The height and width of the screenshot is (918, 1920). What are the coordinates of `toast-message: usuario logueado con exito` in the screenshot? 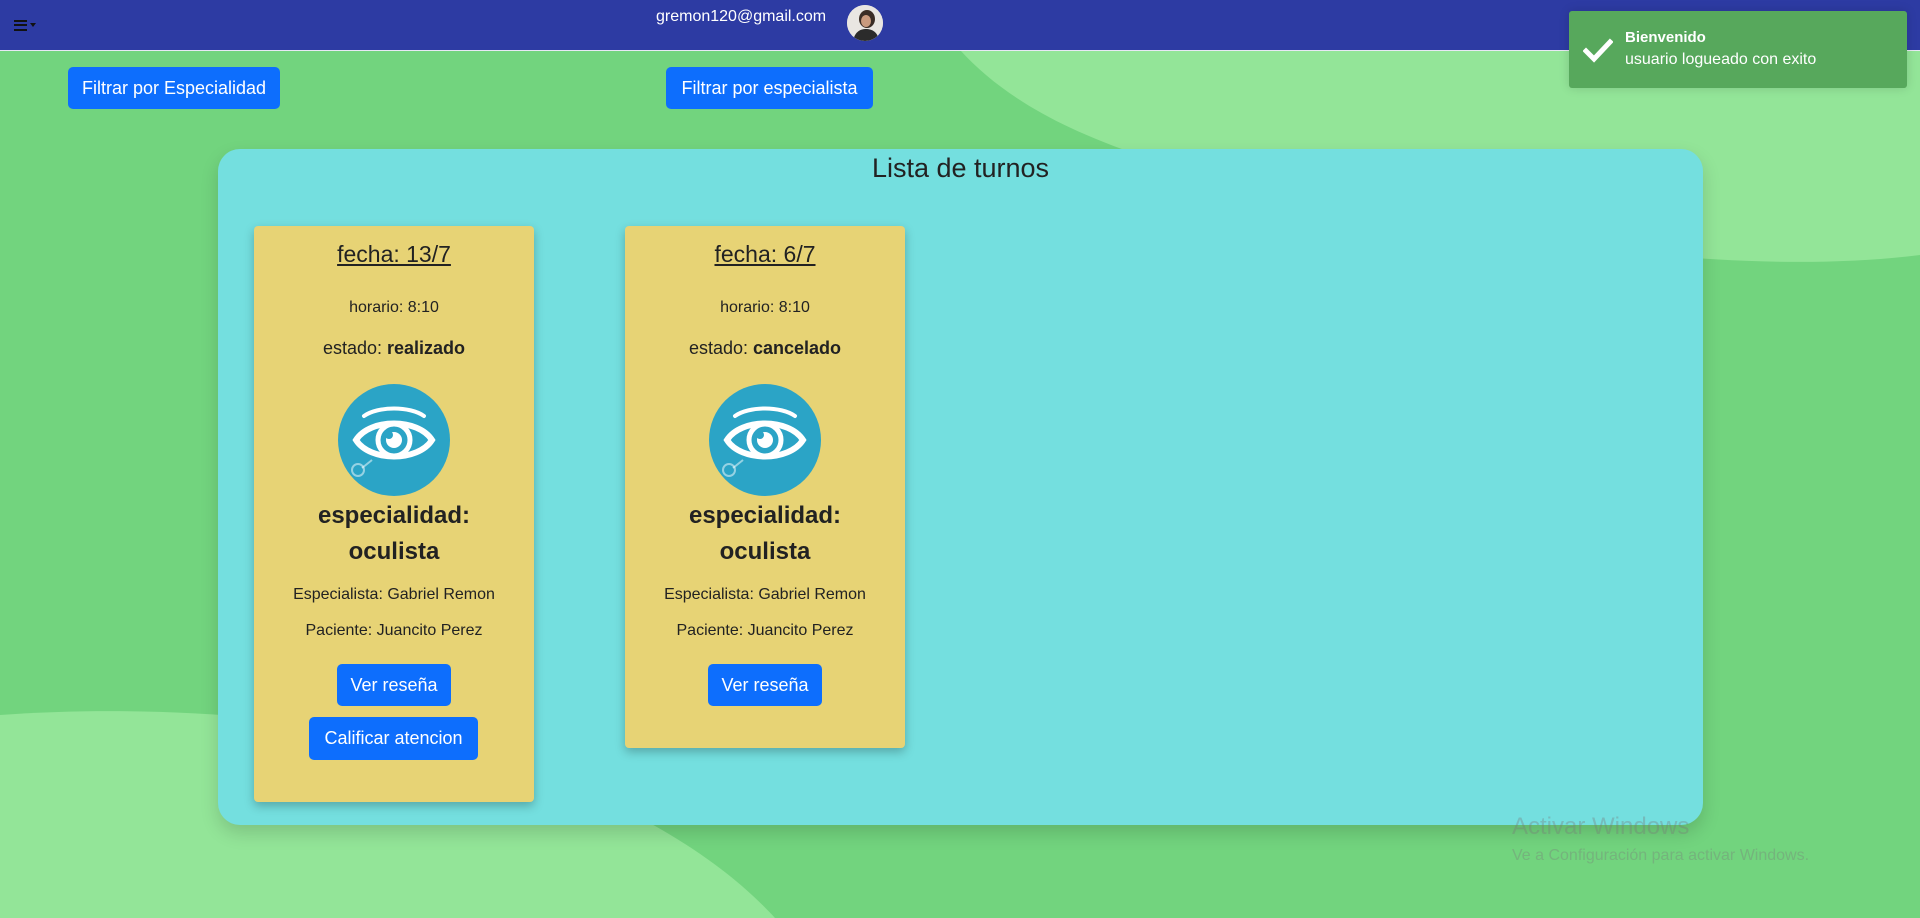 It's located at (1721, 59).